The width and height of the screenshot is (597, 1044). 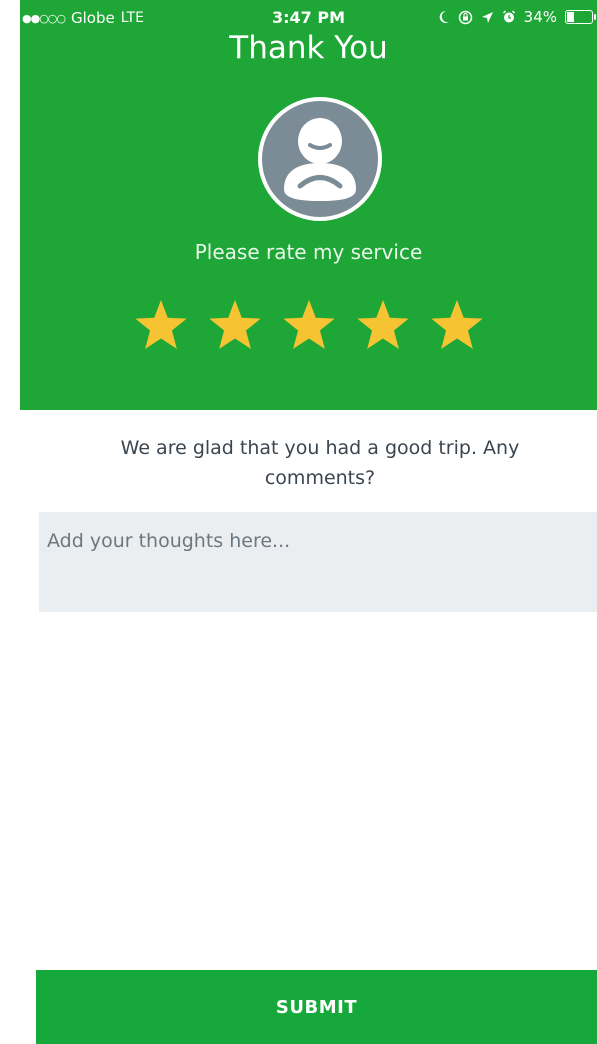 I want to click on status-bar: ●●○○○ Globe LTE 3:47 PM 34%, so click(x=308, y=13).